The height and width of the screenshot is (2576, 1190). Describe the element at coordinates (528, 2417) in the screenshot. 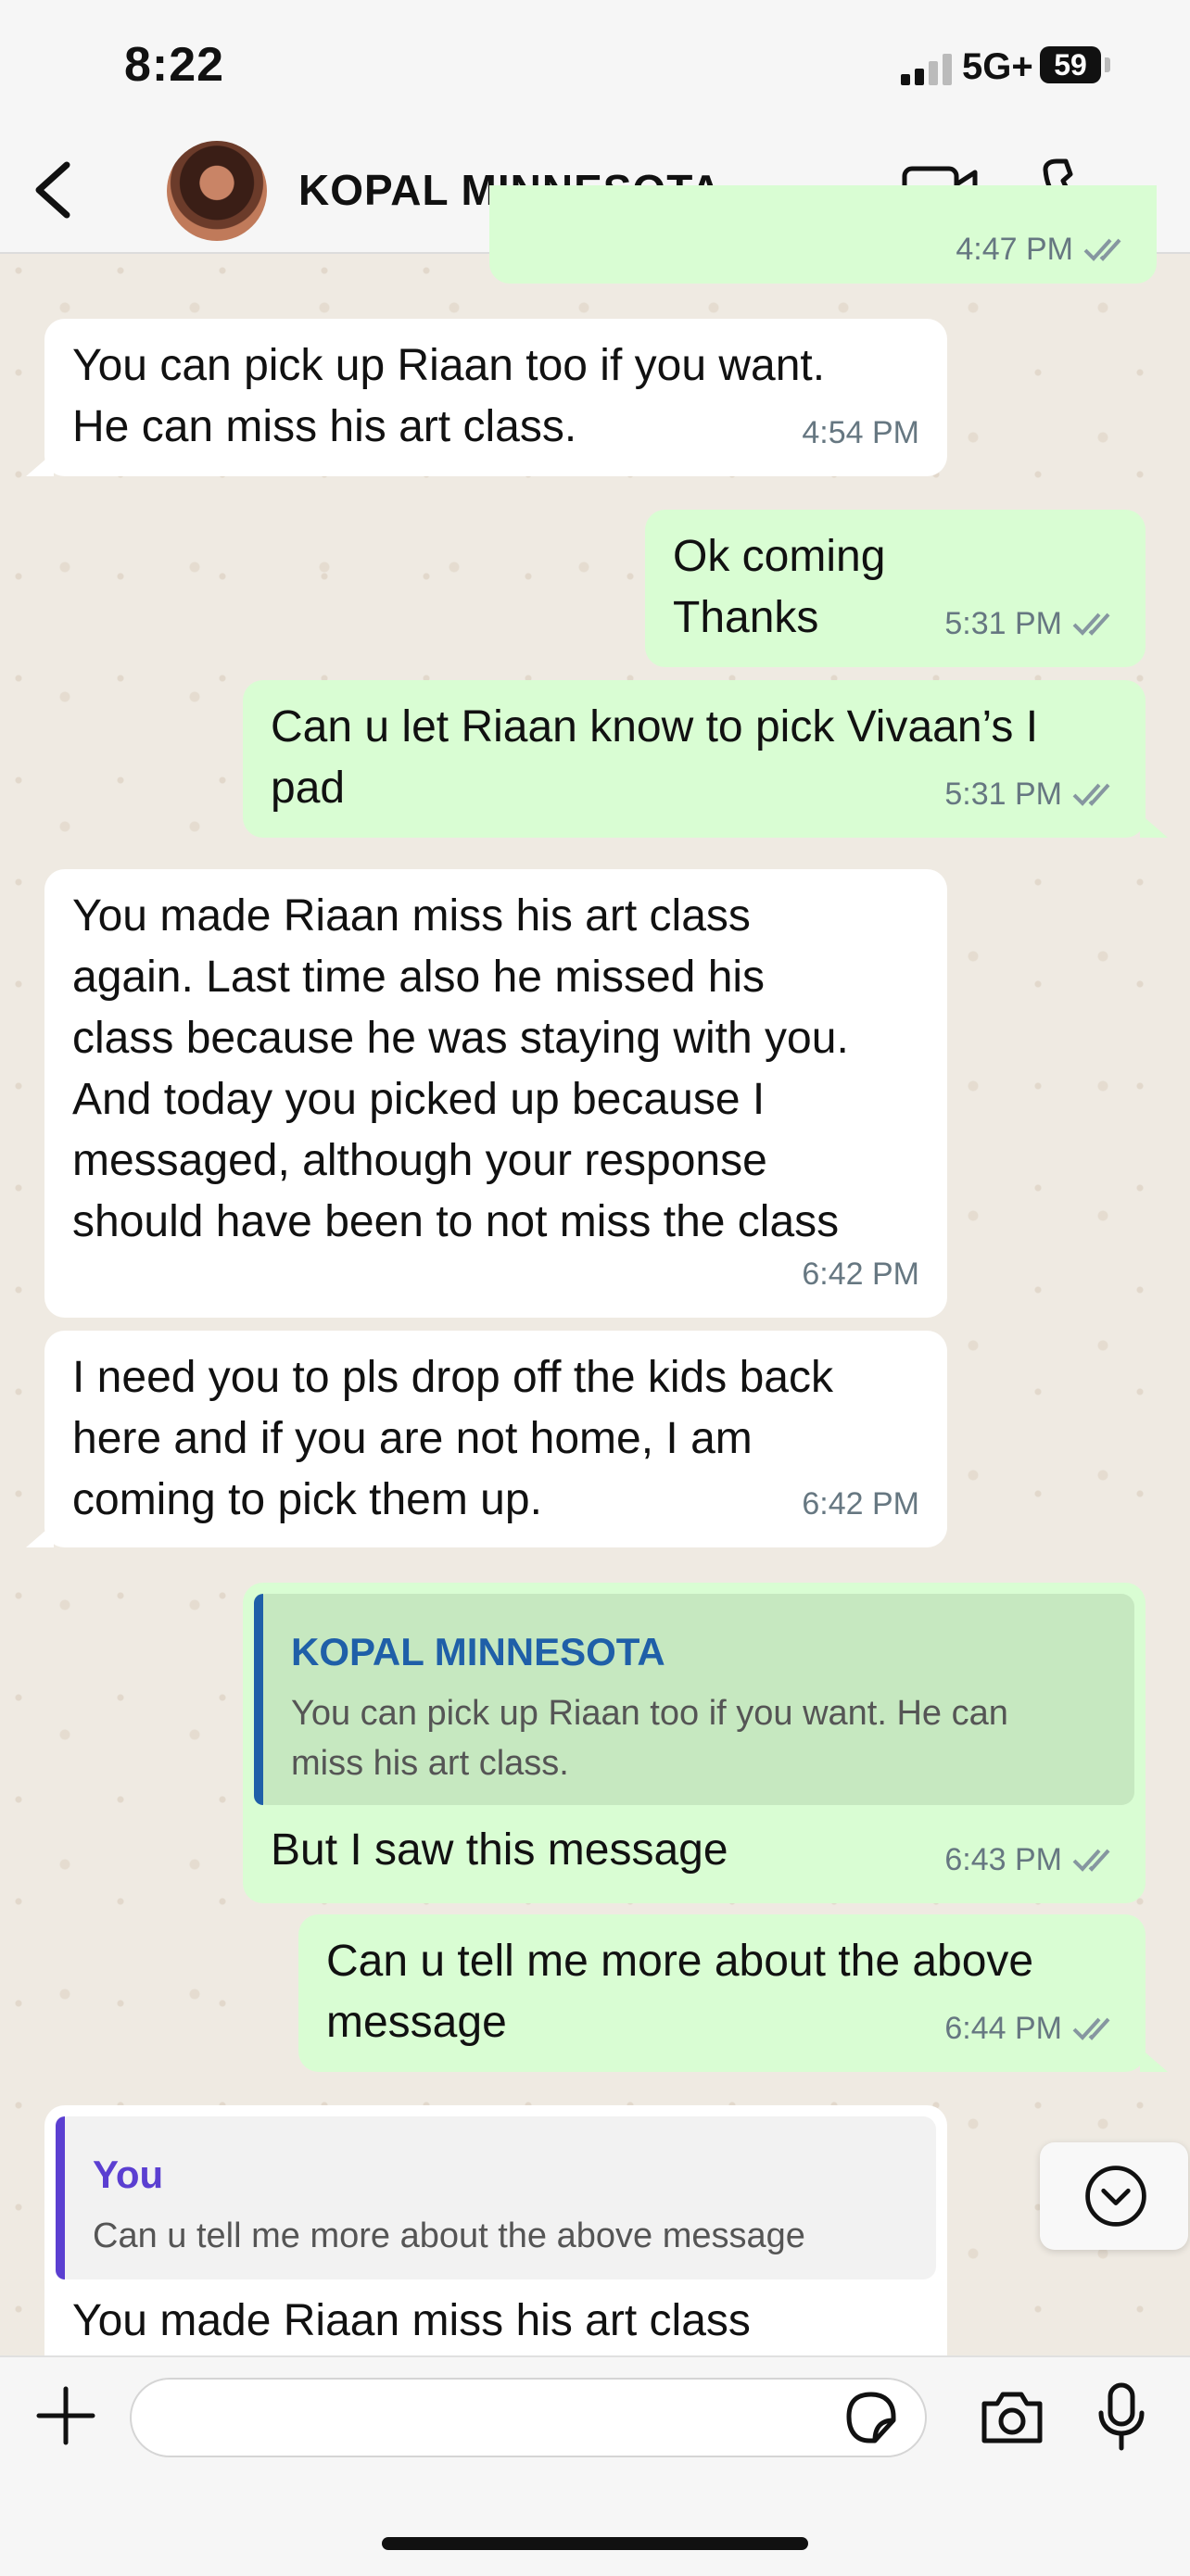

I see `message-input` at that location.